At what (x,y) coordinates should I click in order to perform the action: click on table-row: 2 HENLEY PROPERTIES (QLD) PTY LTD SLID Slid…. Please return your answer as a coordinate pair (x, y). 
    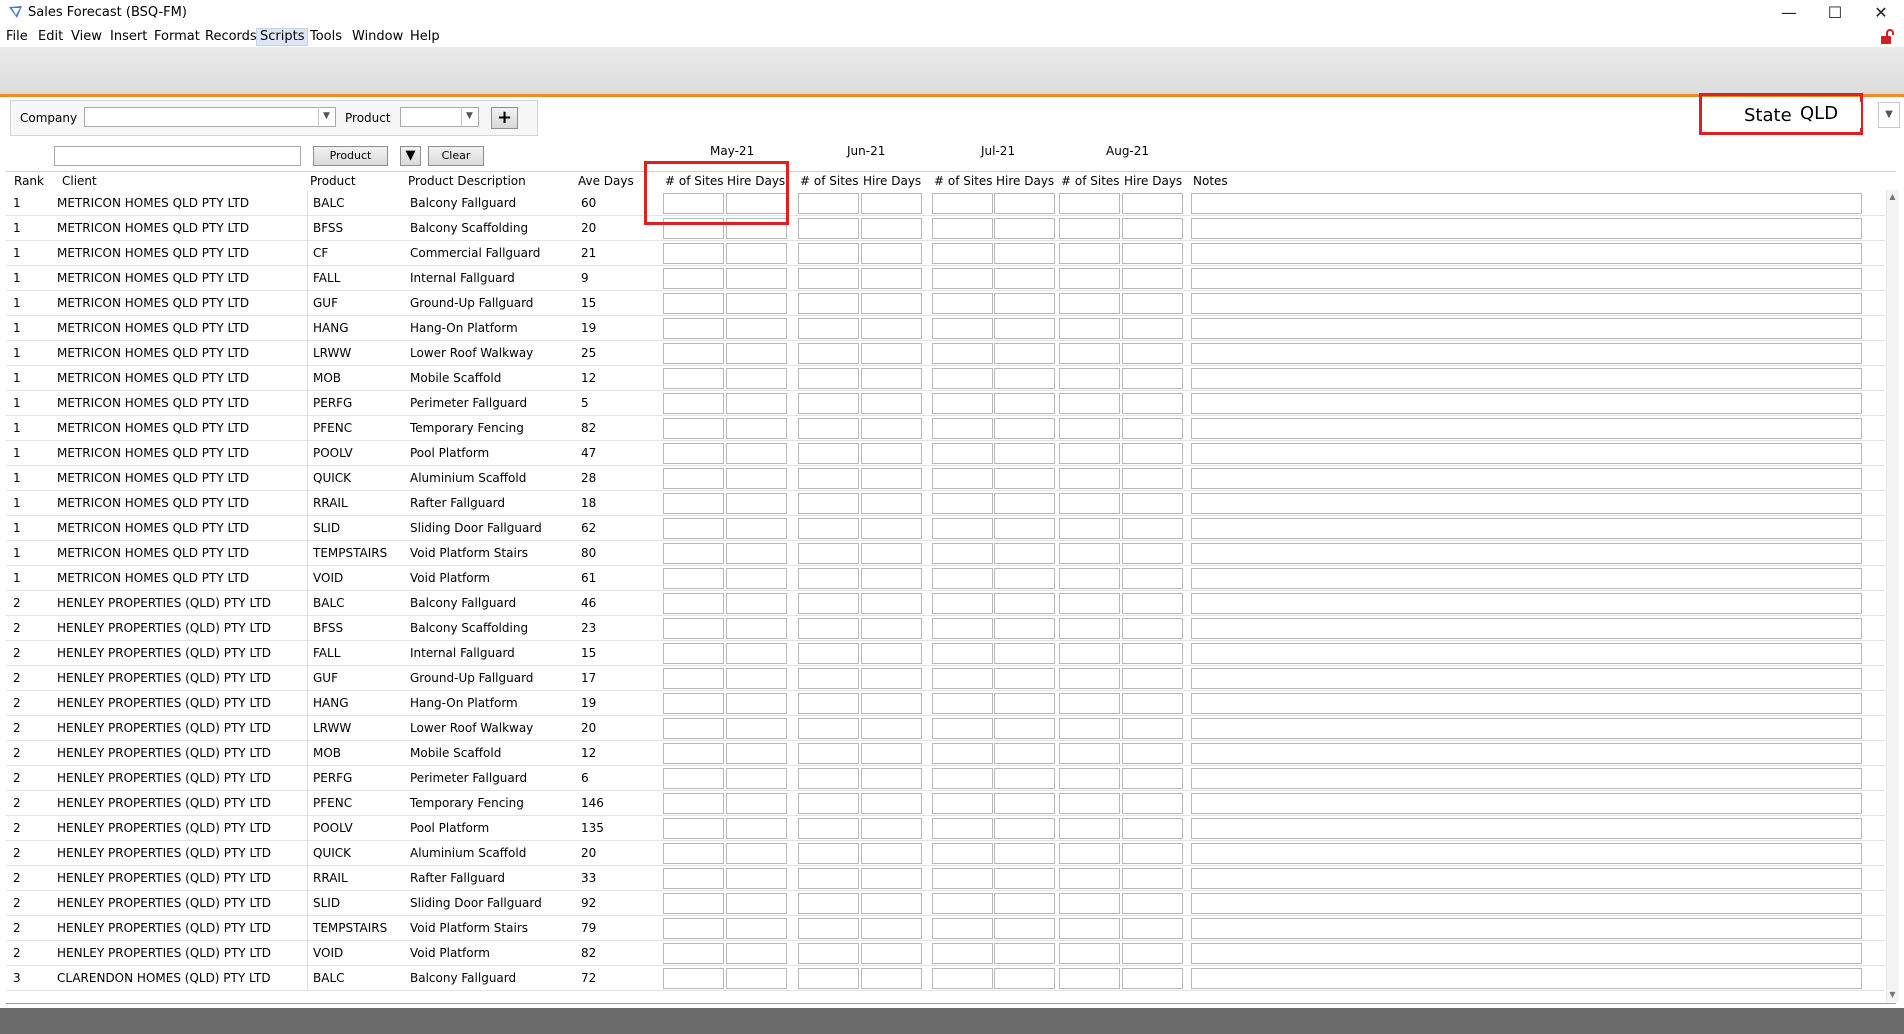
    Looking at the image, I should click on (945, 903).